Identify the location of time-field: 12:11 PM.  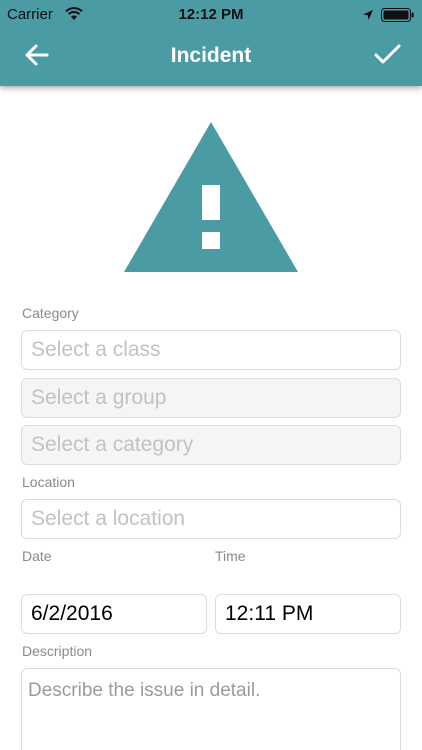
(308, 614).